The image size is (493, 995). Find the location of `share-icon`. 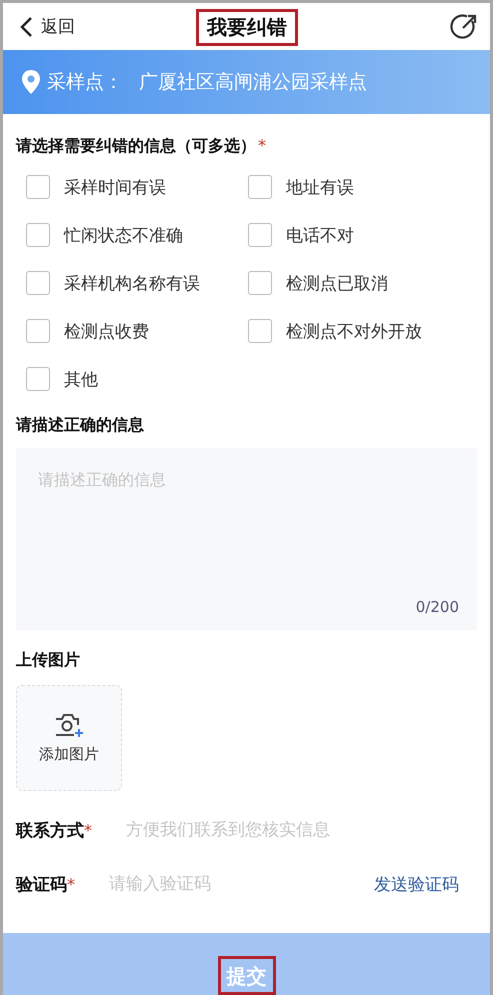

share-icon is located at coordinates (464, 26).